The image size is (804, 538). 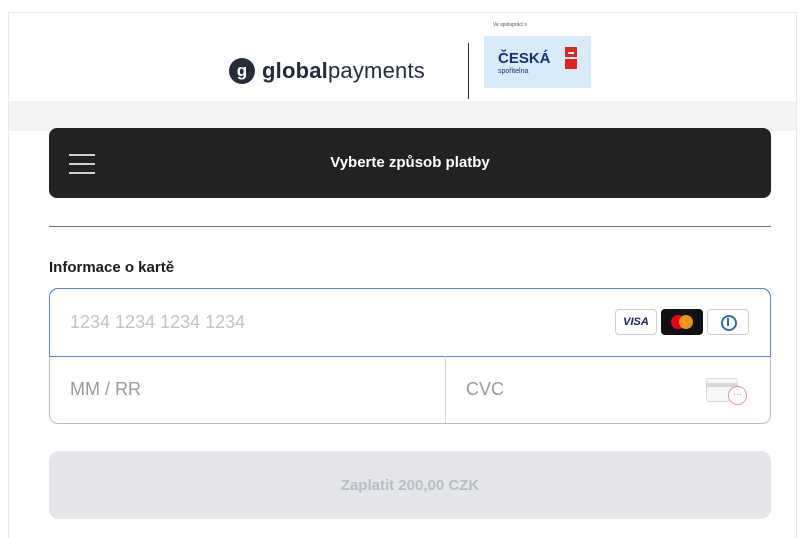 I want to click on globalpayments-mark-icon: g, so click(x=242, y=71).